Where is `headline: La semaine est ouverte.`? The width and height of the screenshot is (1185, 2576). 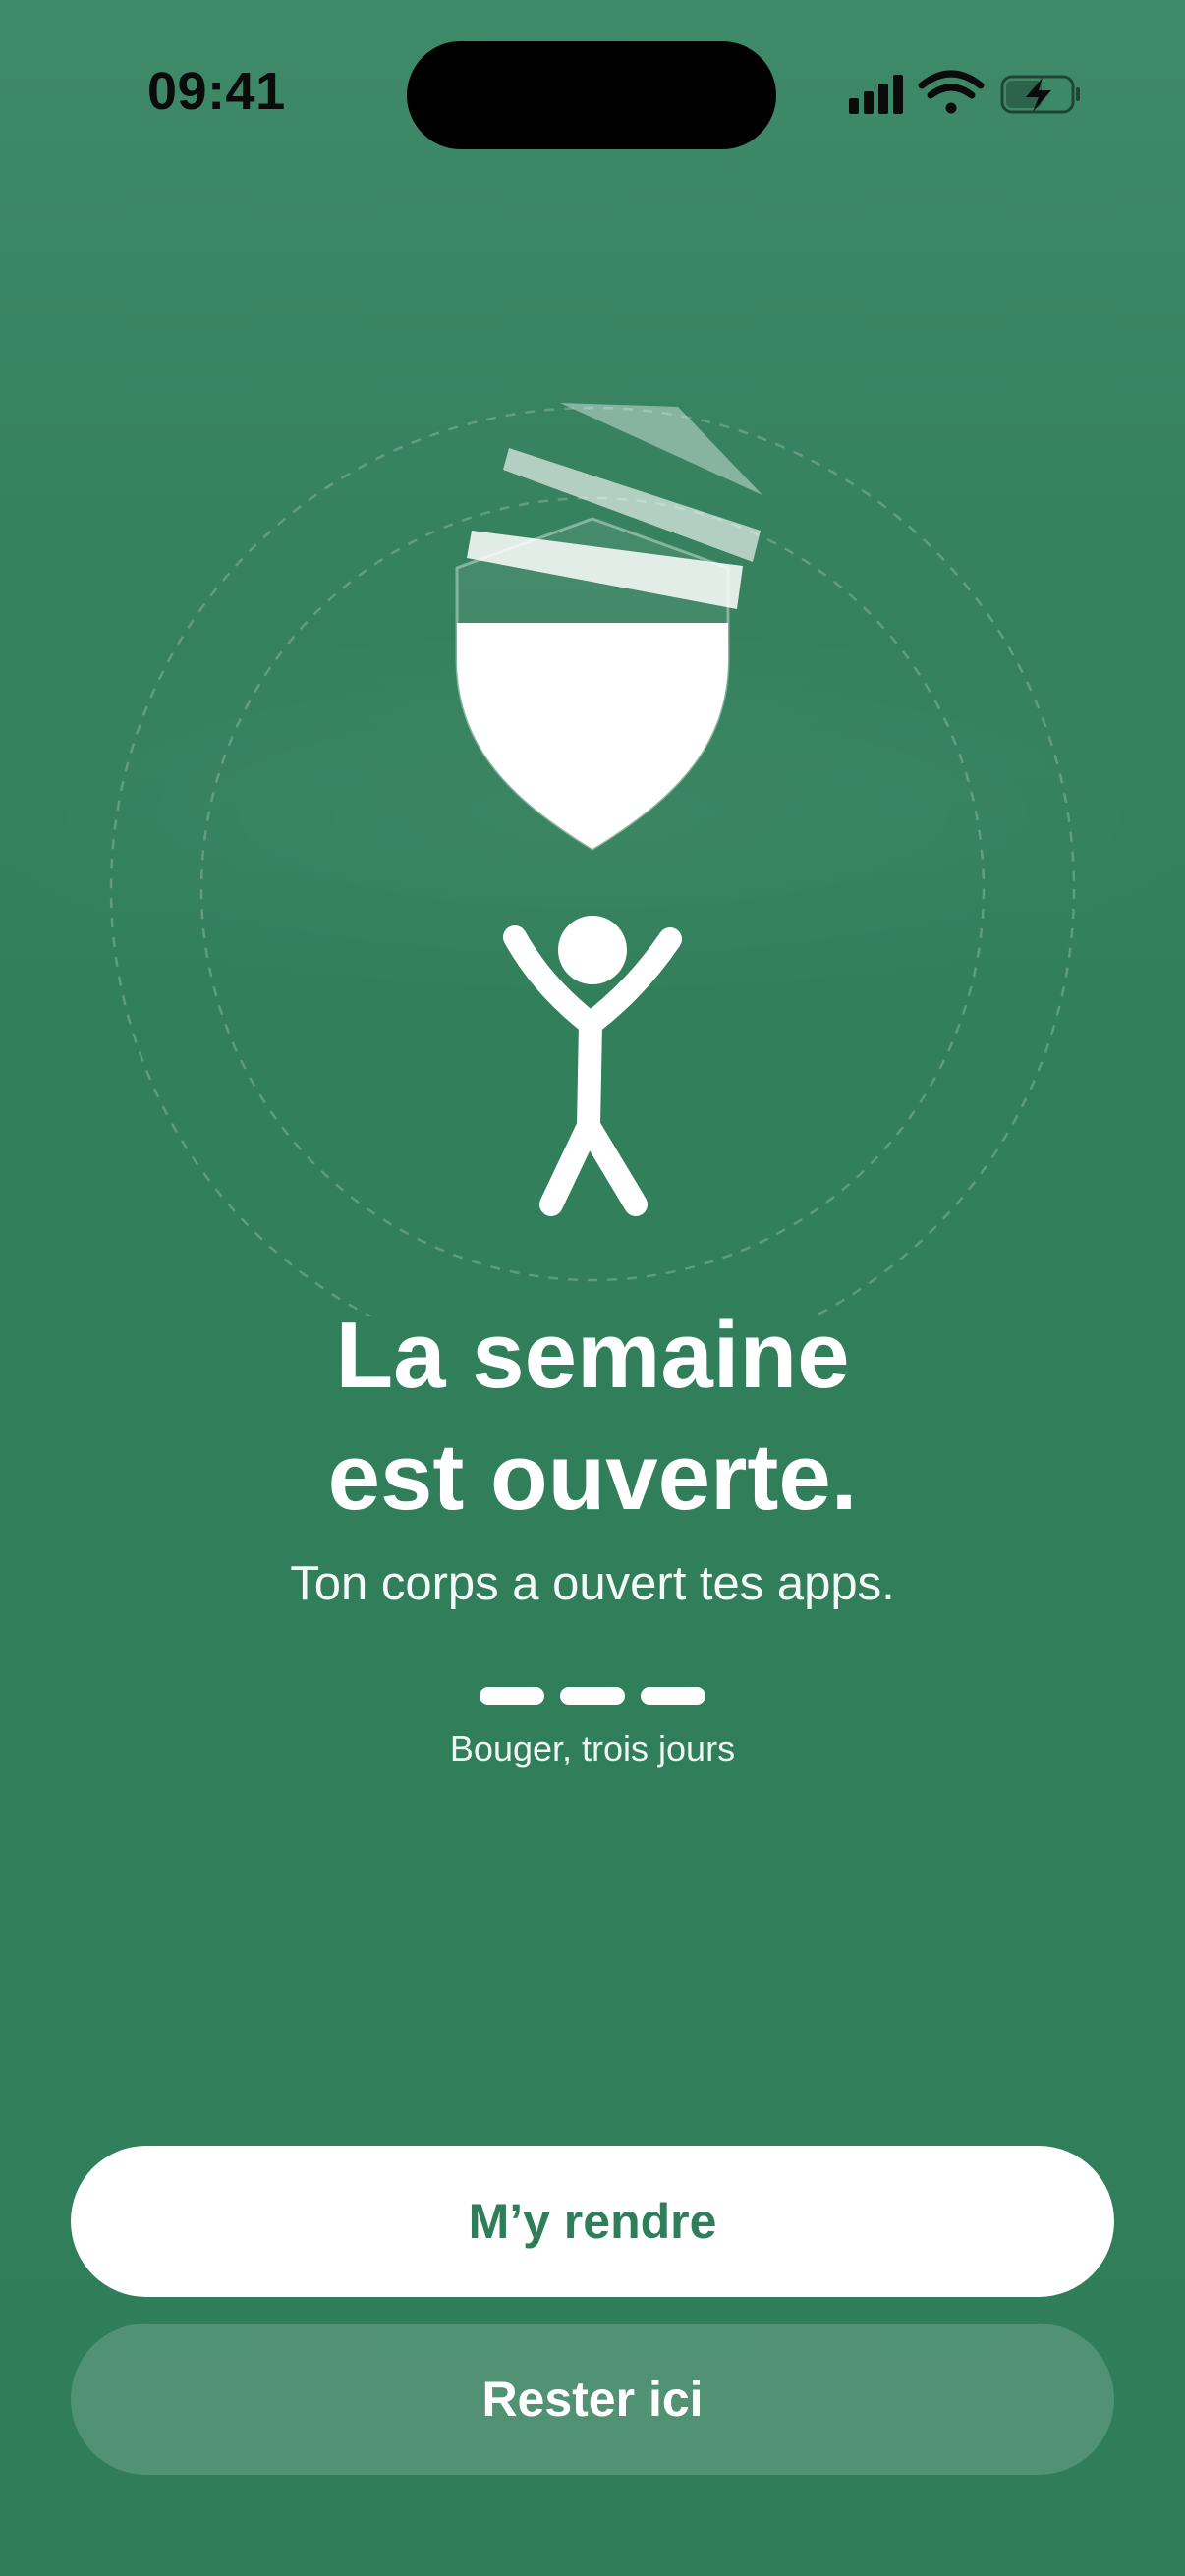
headline: La semaine est ouverte. is located at coordinates (592, 1417).